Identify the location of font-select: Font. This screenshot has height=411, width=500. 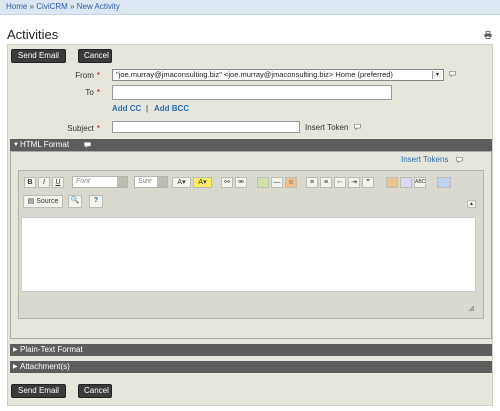
(100, 182).